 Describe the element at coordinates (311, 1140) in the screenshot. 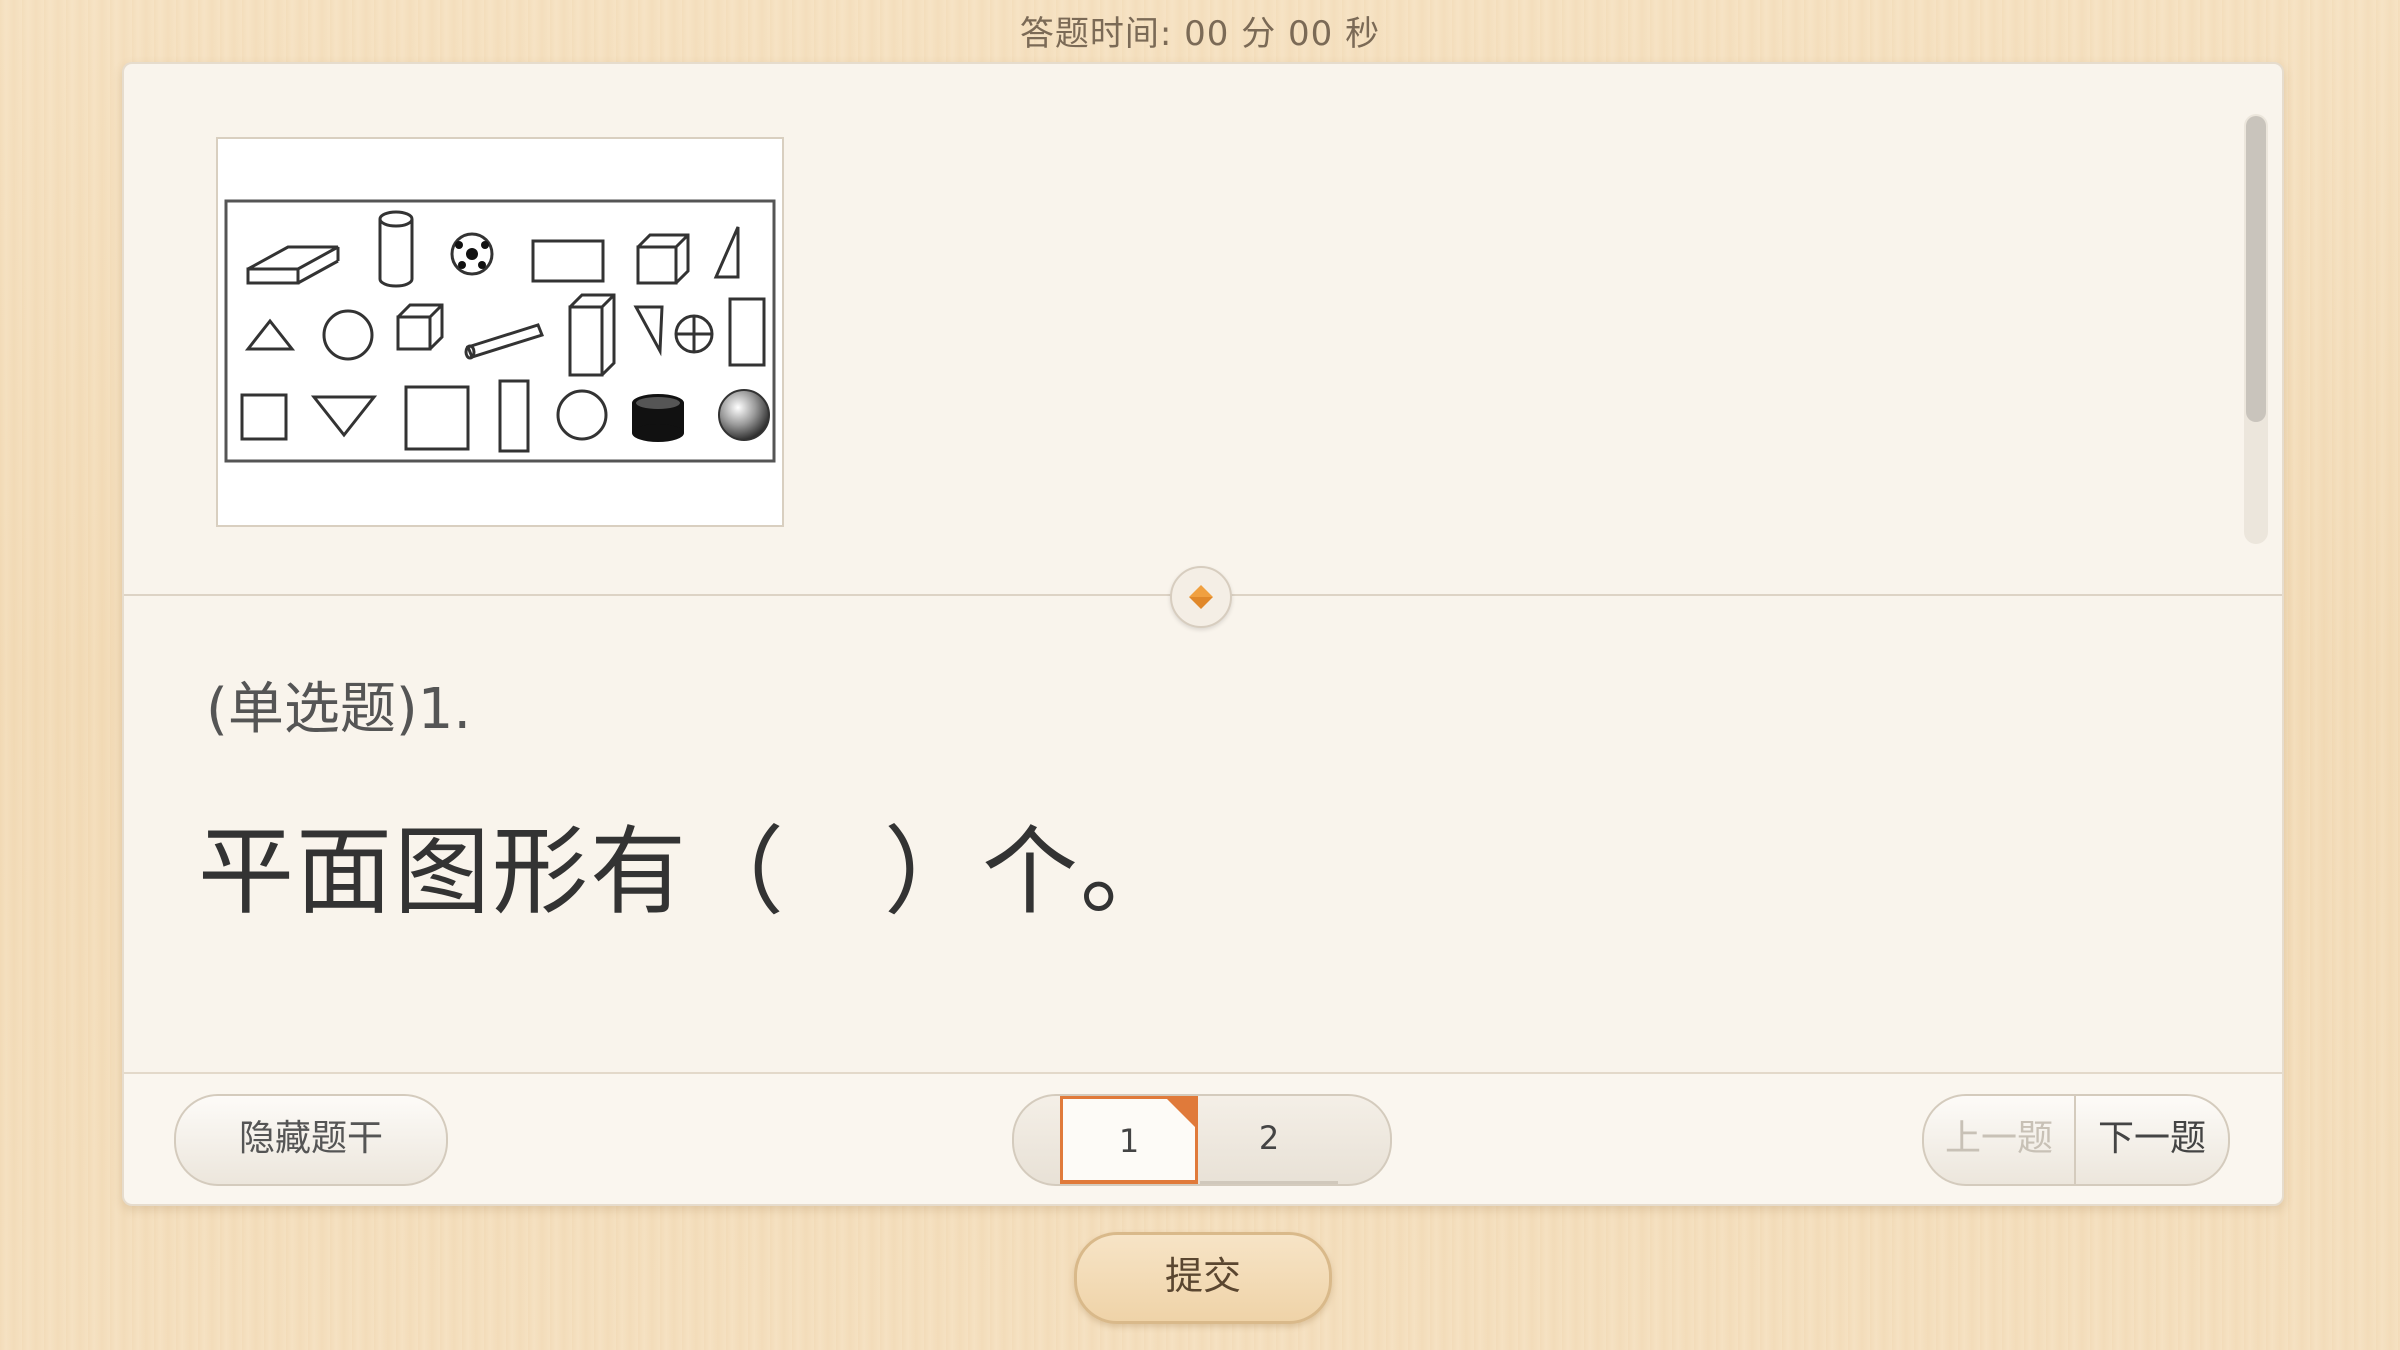

I see `hide-stem-button: 隐藏题干` at that location.